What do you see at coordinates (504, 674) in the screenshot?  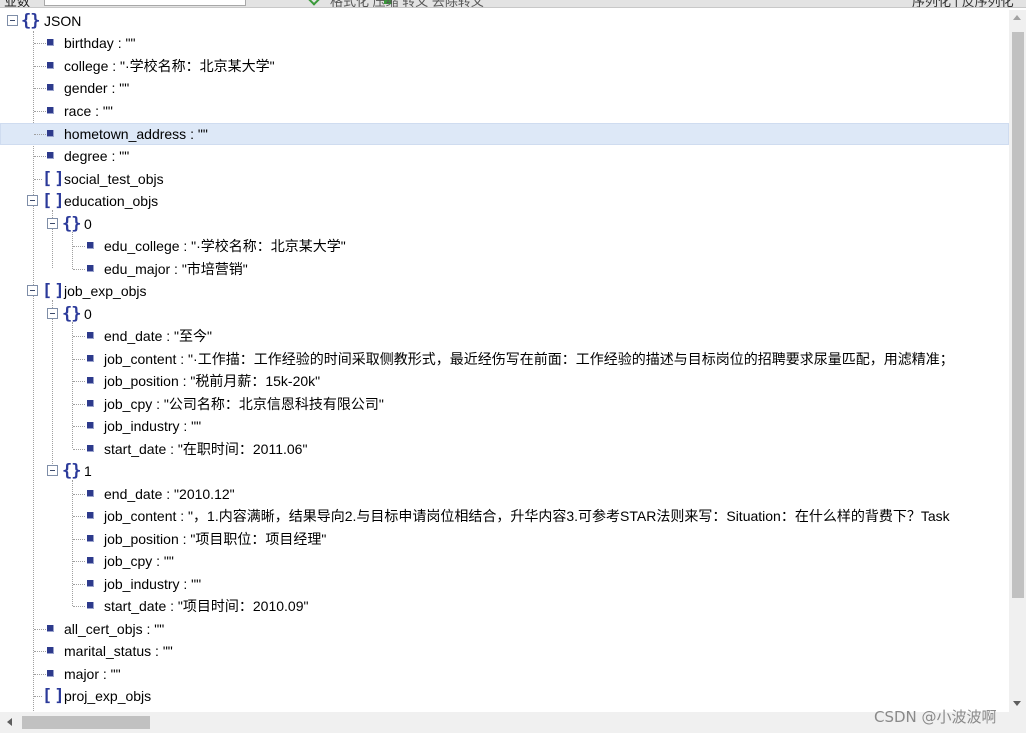 I see `tree-node-major: major : ""` at bounding box center [504, 674].